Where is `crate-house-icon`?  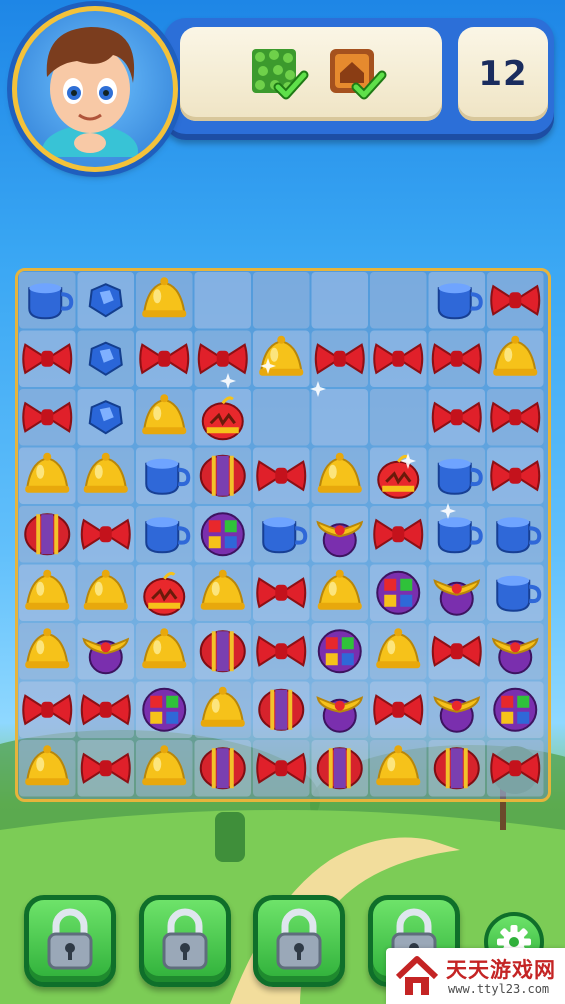 crate-house-icon is located at coordinates (358, 74).